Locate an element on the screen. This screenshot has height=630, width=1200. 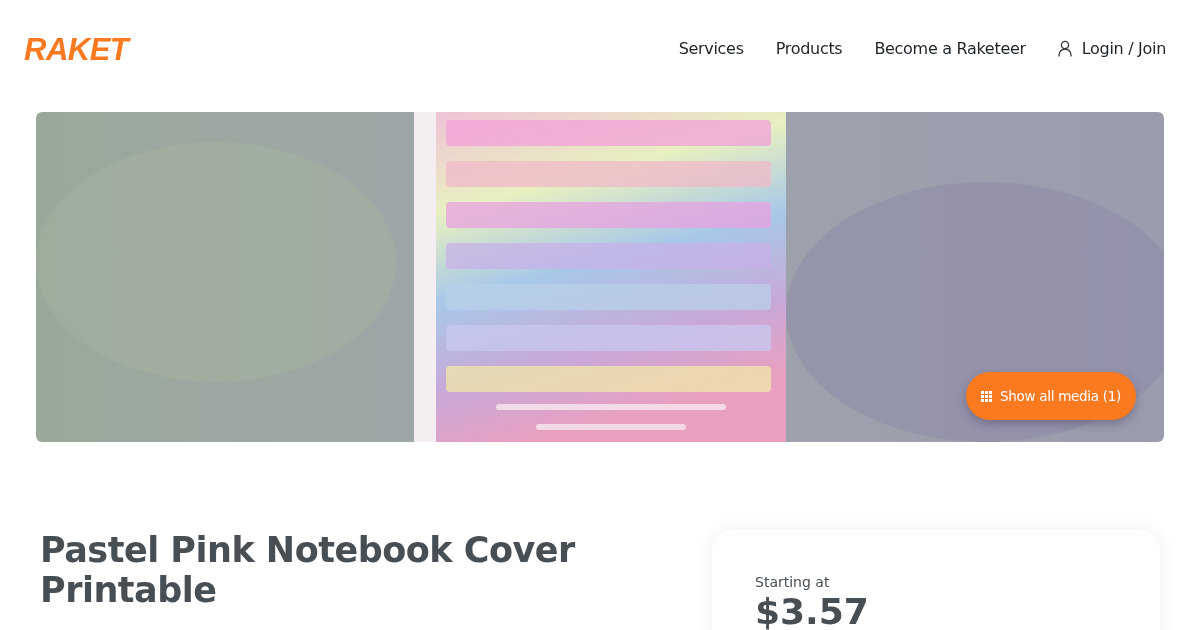
product-title: Pastel Pink Notebook Cover Printable is located at coordinates (308, 571).